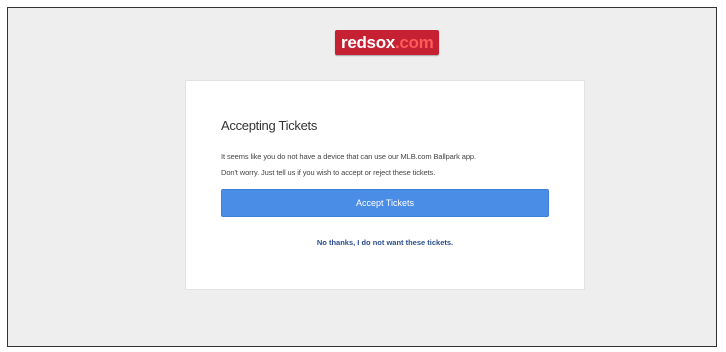  I want to click on logo-domain: .com, so click(414, 42).